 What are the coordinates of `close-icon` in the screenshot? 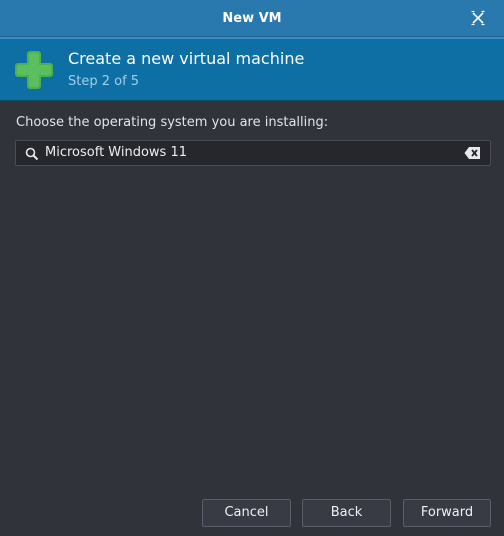 It's located at (478, 18).